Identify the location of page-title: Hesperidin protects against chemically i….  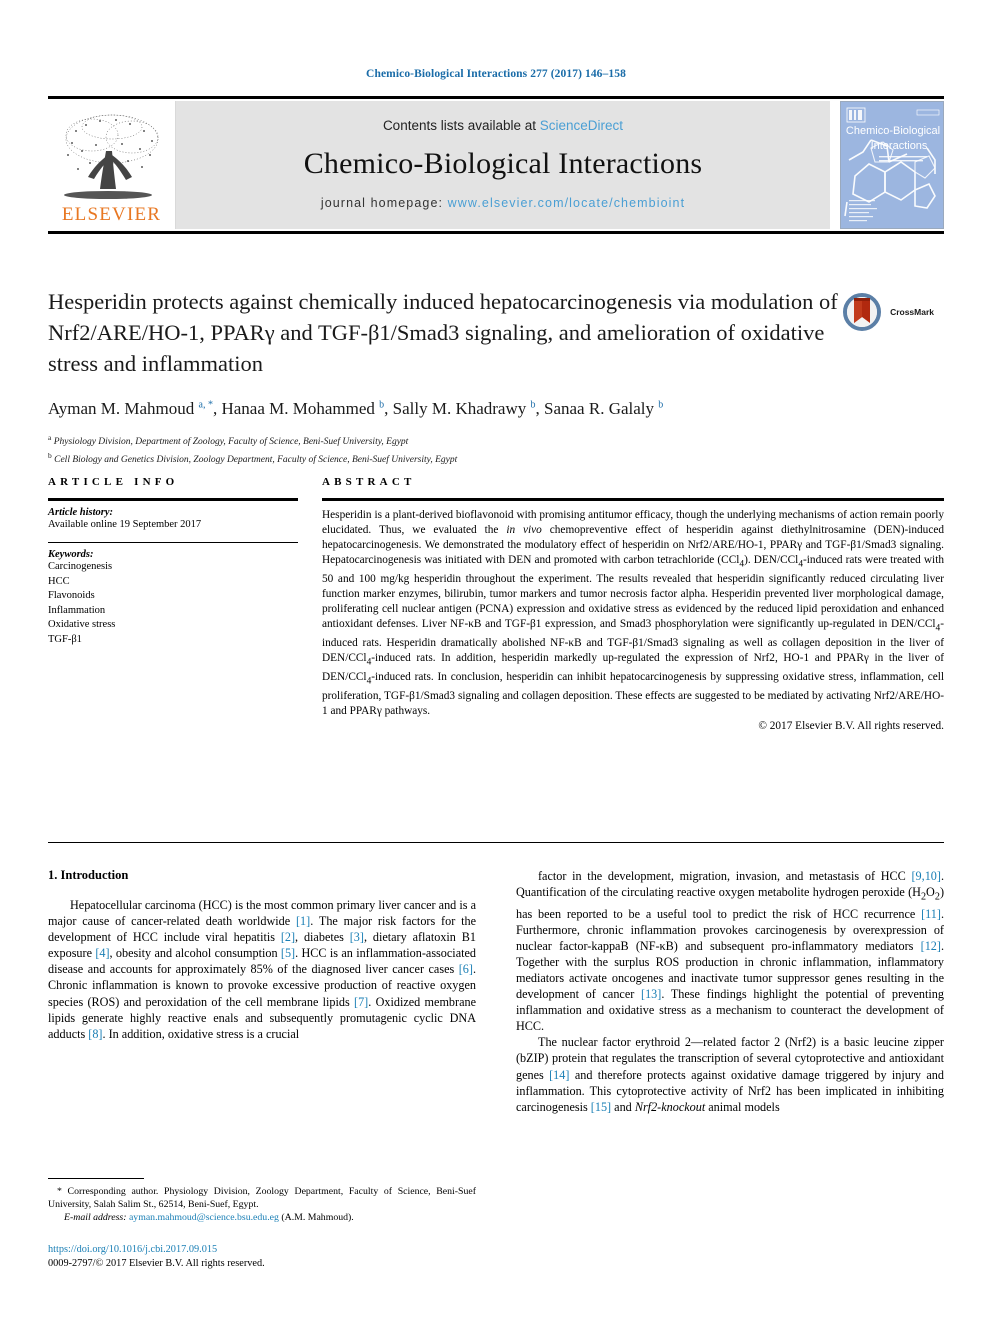
(443, 332).